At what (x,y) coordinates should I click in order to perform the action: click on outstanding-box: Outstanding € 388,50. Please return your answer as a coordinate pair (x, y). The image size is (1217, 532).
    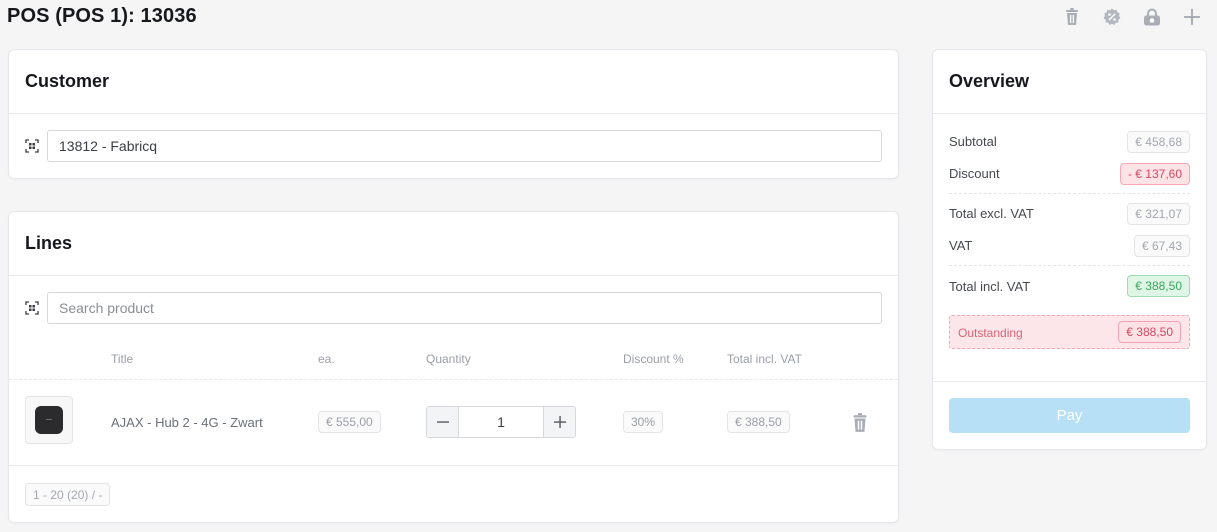
    Looking at the image, I should click on (1069, 332).